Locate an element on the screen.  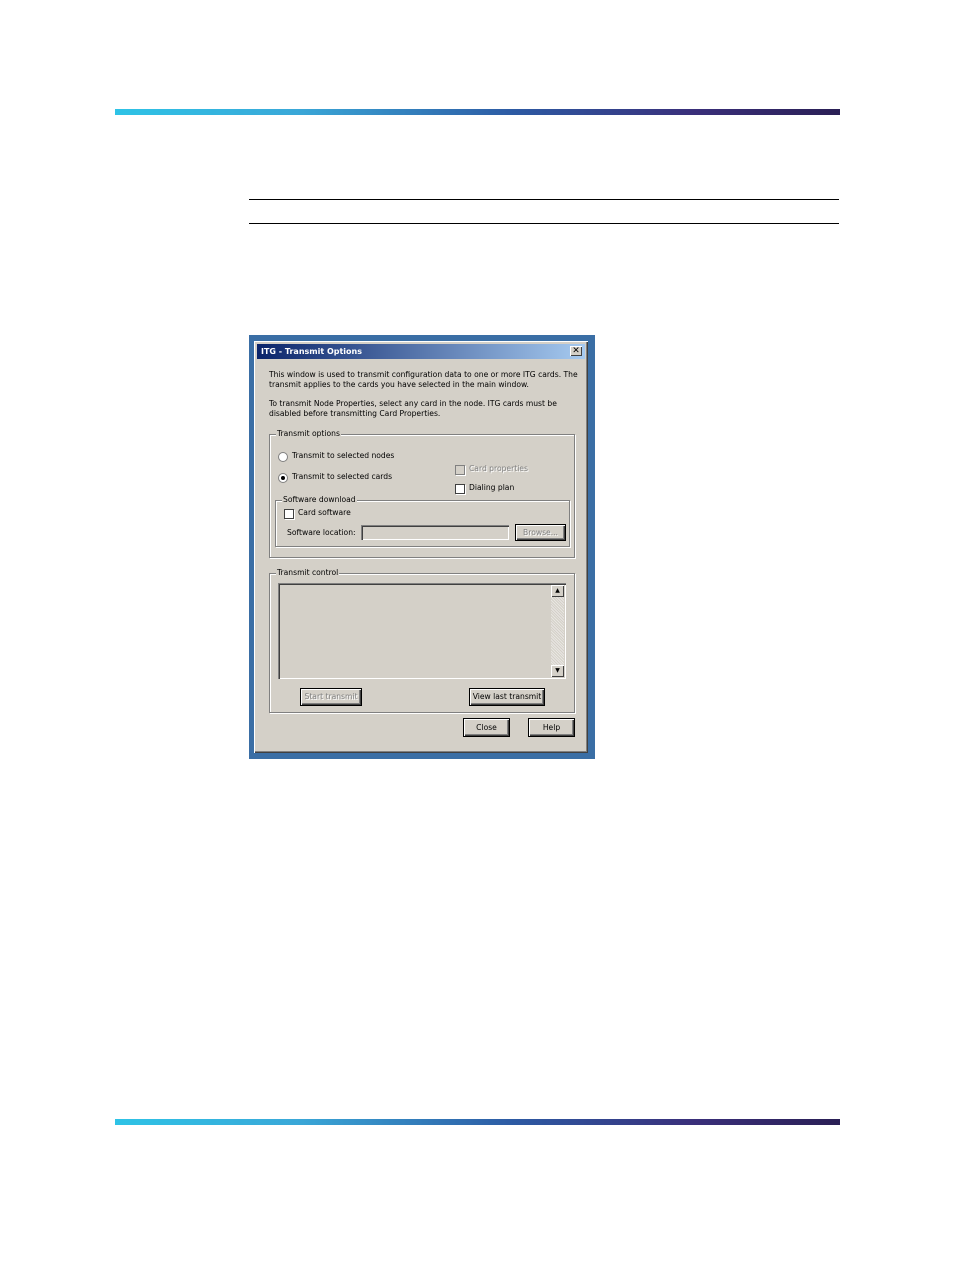
dialog-title: ITG - Transmit Options is located at coordinates (312, 351).